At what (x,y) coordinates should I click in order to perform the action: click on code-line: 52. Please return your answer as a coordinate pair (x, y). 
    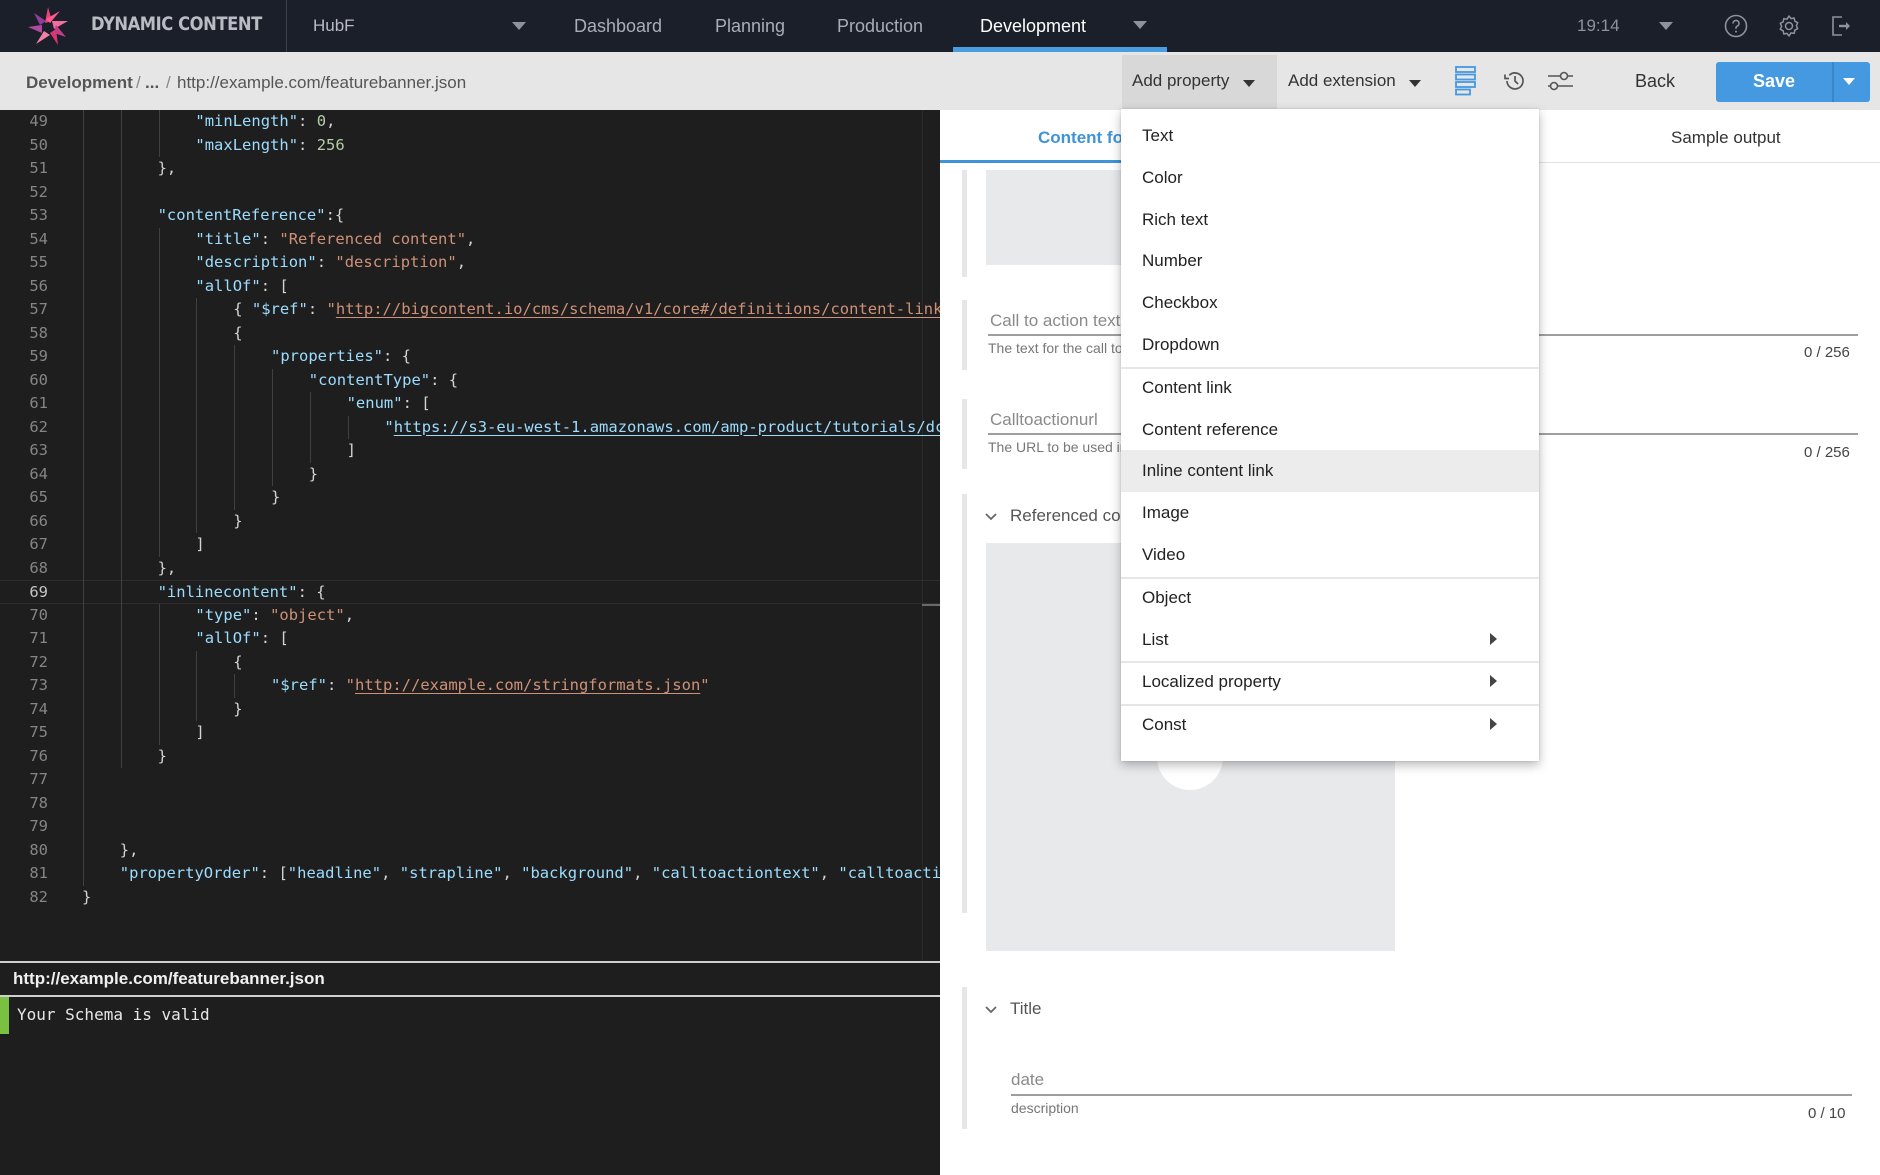
    Looking at the image, I should click on (470, 193).